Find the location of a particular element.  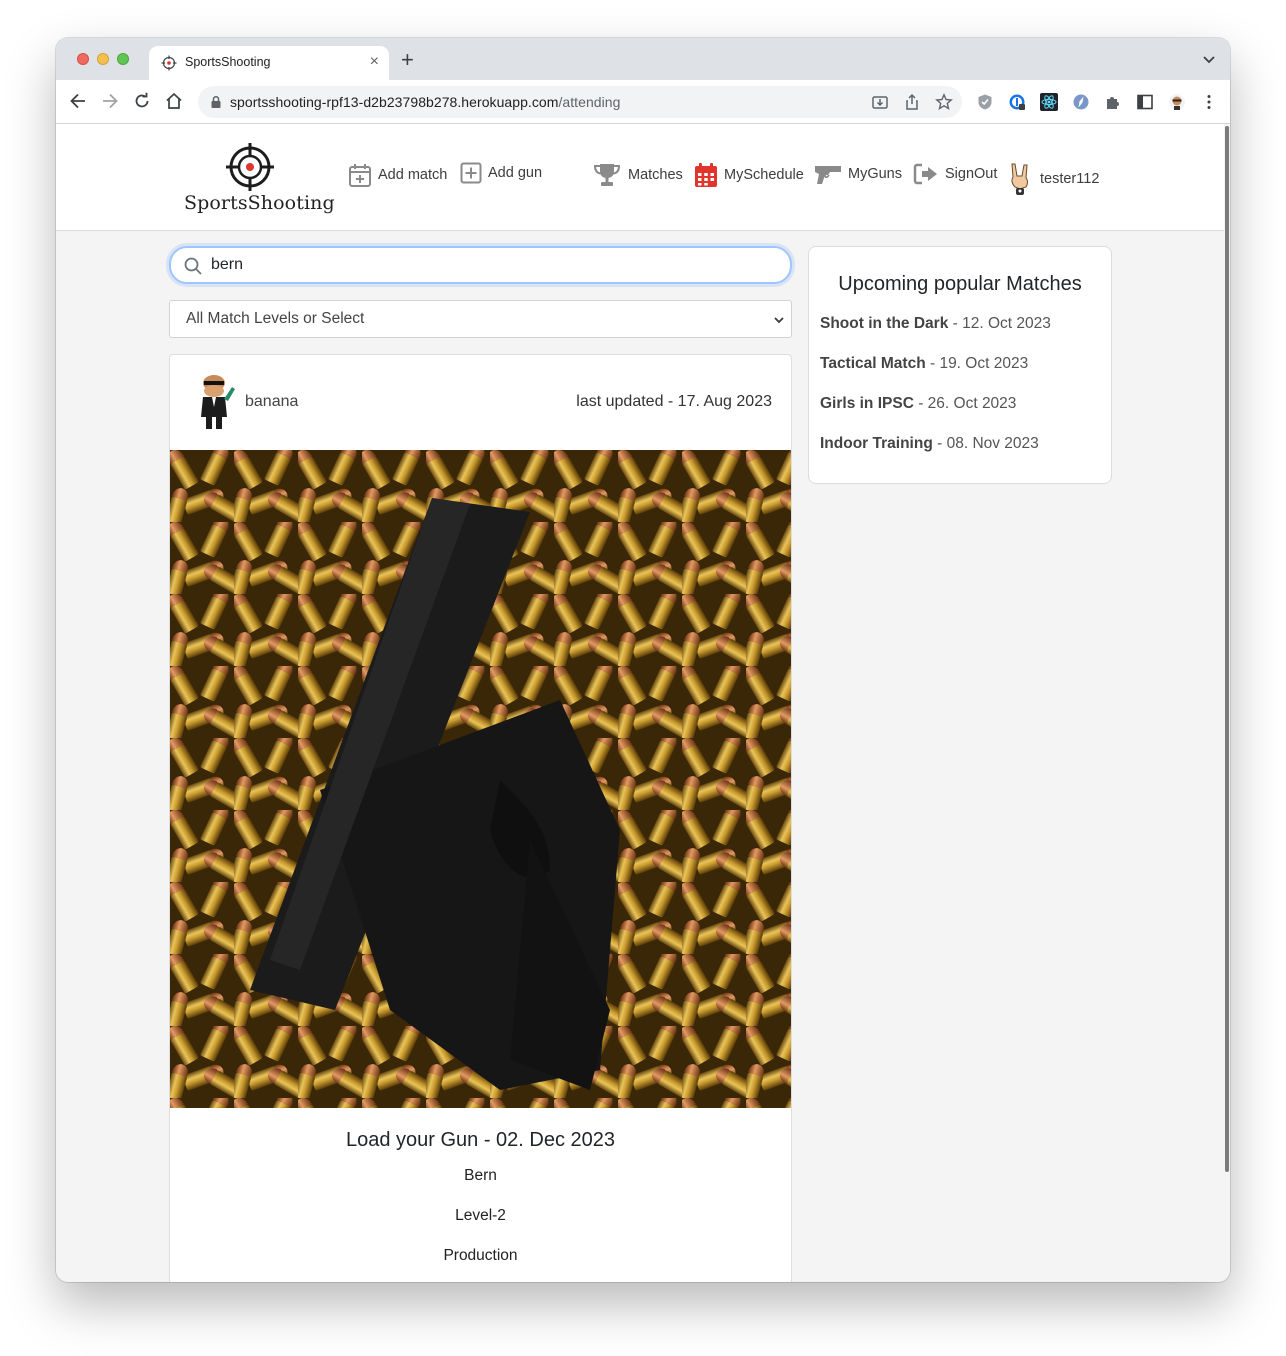

tab-close-icon: × is located at coordinates (374, 62).